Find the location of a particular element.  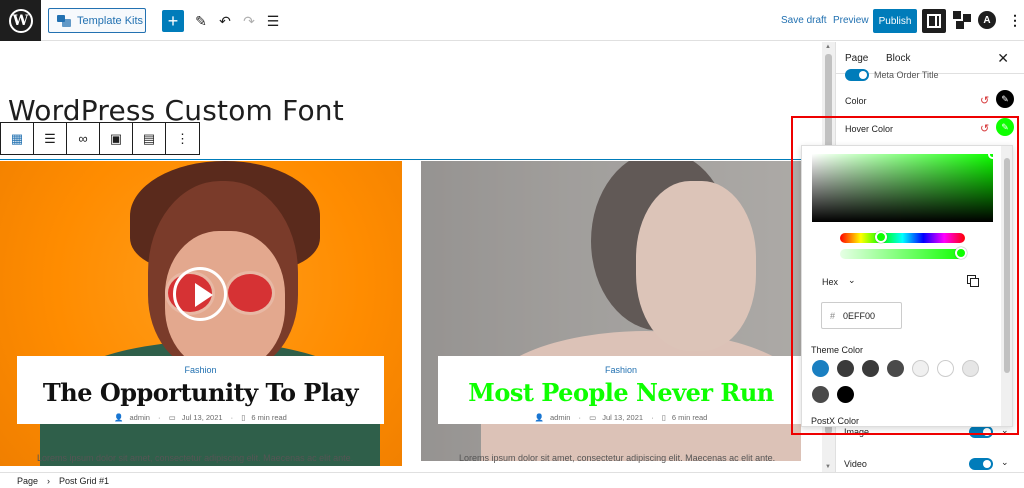

edit-tool-icon: ✎ is located at coordinates (201, 21).